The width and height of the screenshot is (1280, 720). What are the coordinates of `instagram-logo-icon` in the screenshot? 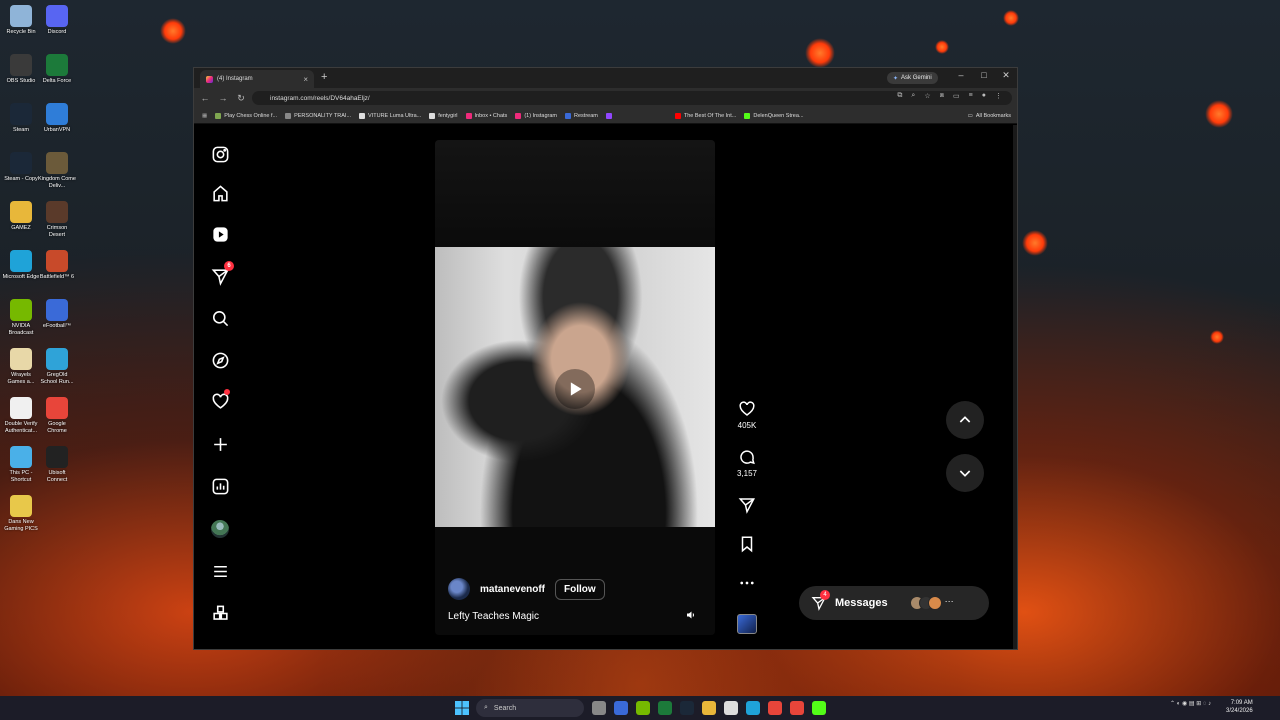 It's located at (220, 154).